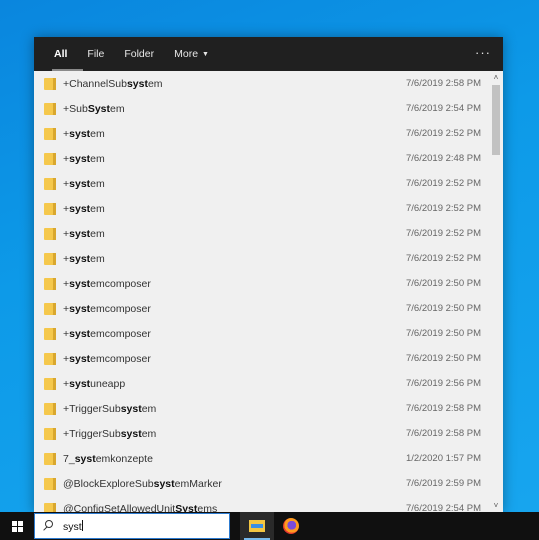 This screenshot has width=539, height=540. What do you see at coordinates (261, 383) in the screenshot?
I see `result-row: +systuneapp 7/6/2019 2:56 PM` at bounding box center [261, 383].